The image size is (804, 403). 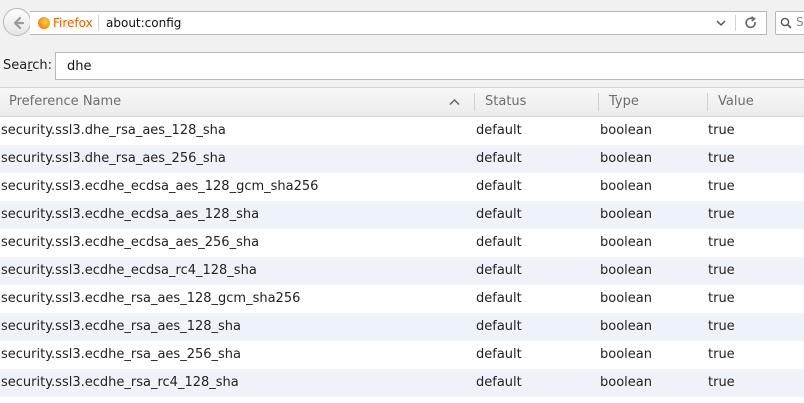 What do you see at coordinates (121, 326) in the screenshot?
I see `preference-name: security.ssl3.ecdhe_rsa_aes_128_sha` at bounding box center [121, 326].